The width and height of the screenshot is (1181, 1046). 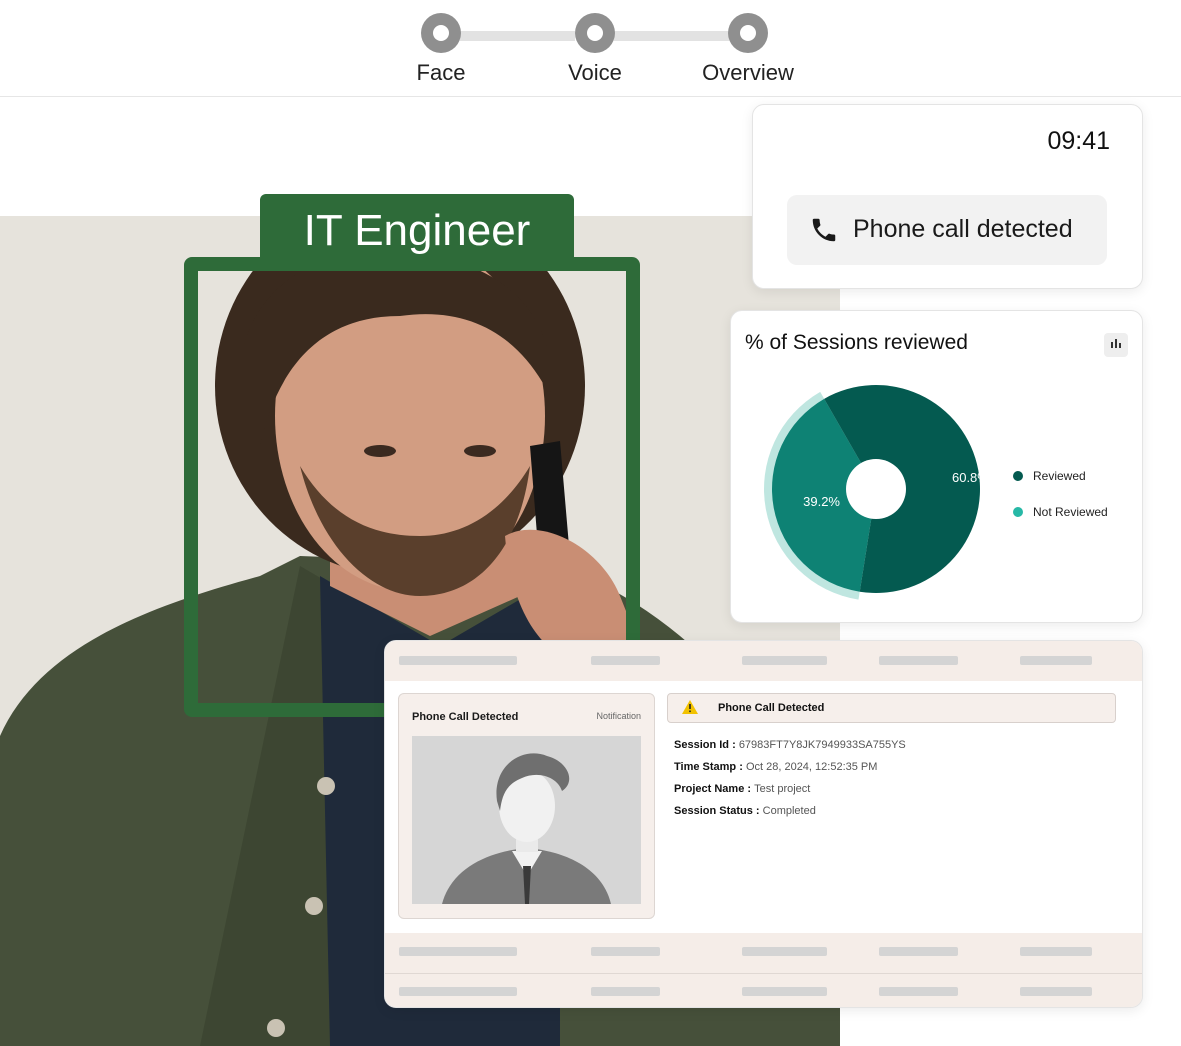 I want to click on step-voice-dot, so click(x=595, y=33).